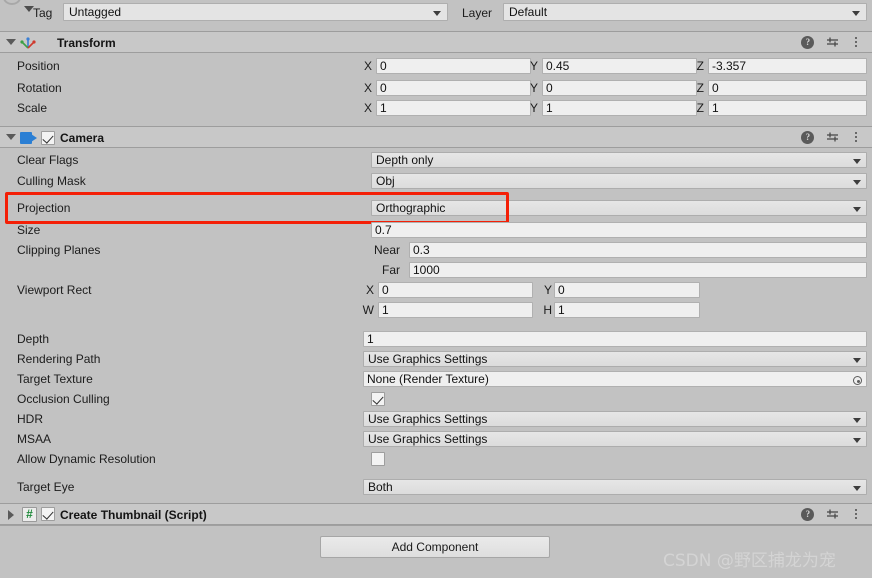 This screenshot has width=872, height=578. Describe the element at coordinates (787, 66) in the screenshot. I see `position-z-field: -3.357` at that location.